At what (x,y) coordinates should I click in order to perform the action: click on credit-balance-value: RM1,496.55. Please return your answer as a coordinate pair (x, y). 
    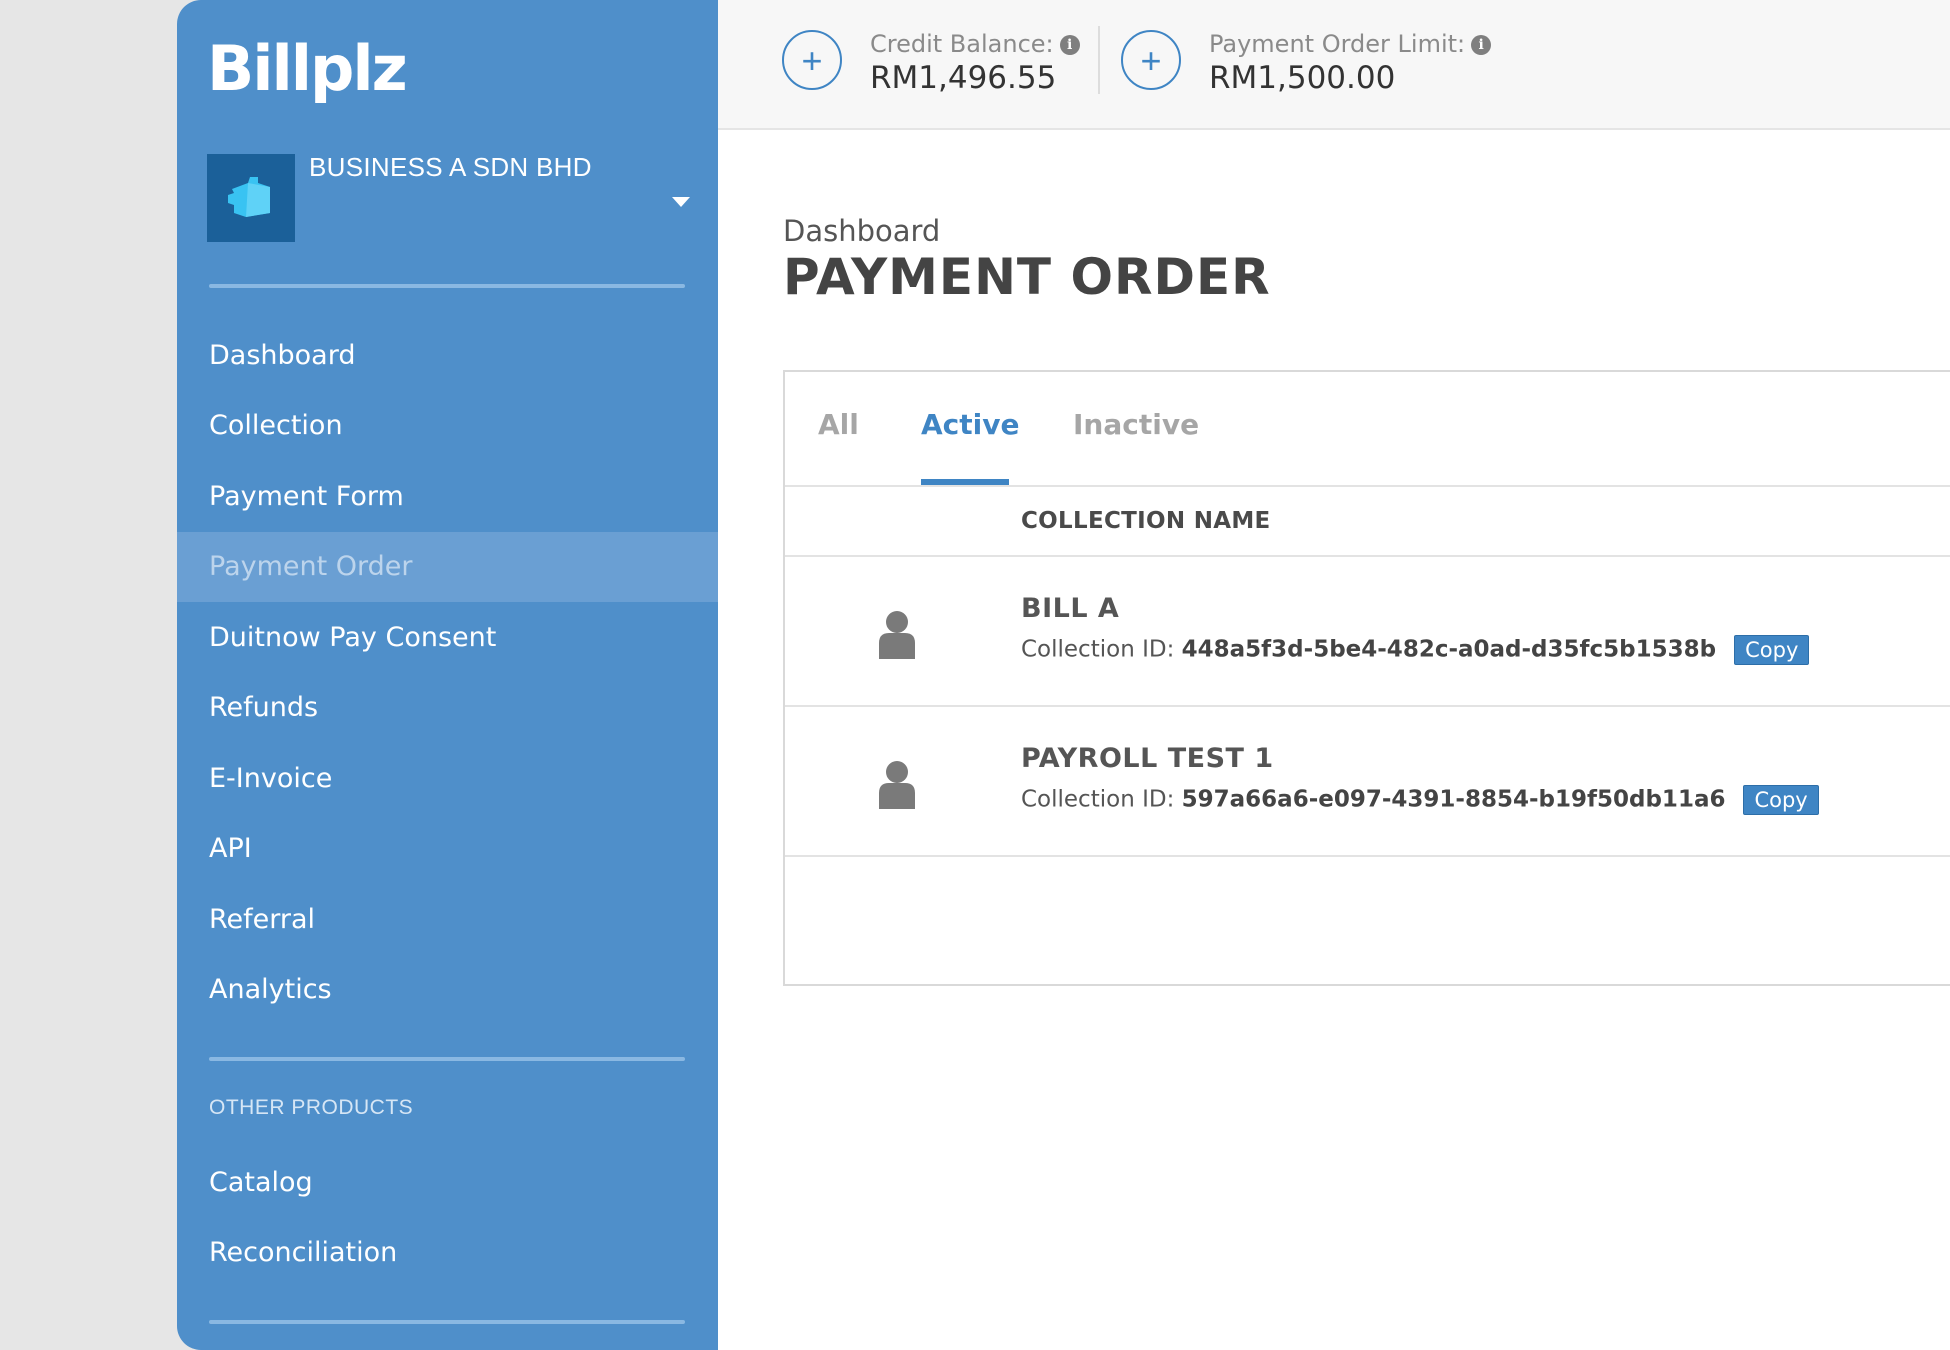
    Looking at the image, I should click on (963, 78).